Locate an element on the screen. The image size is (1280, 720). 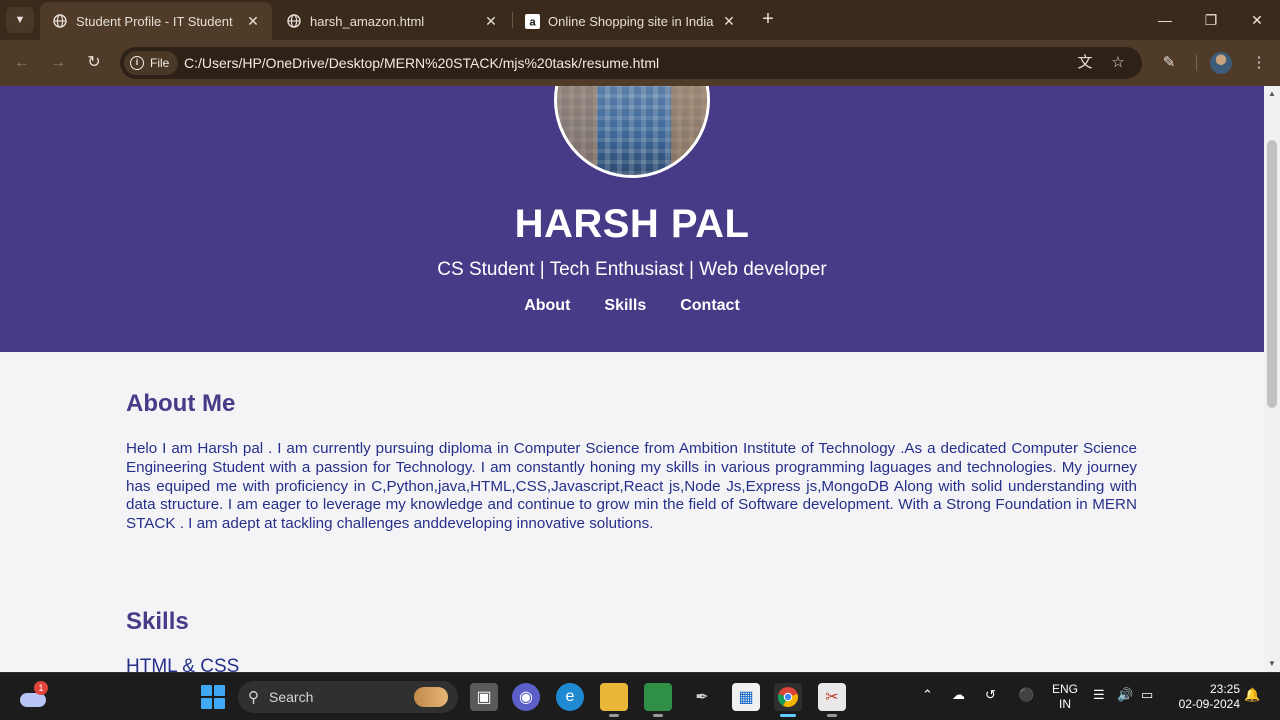
task-view-icon: ▣ is located at coordinates (484, 697).